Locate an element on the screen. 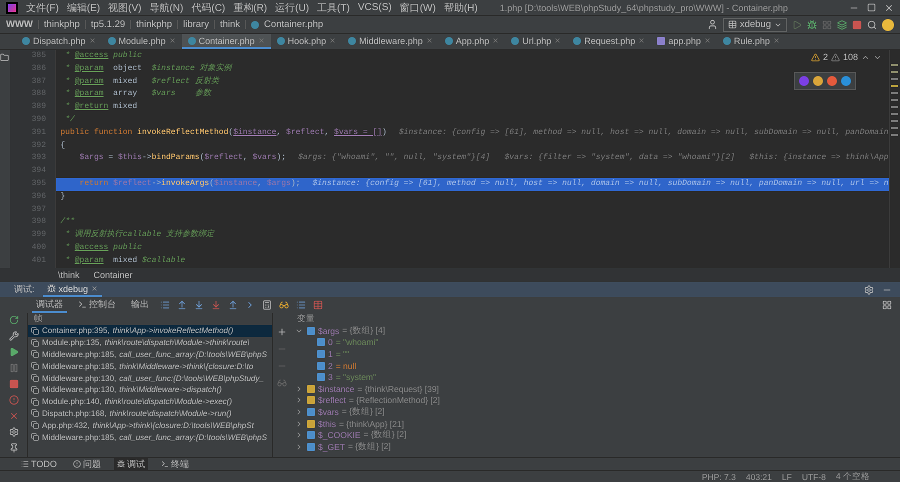 This screenshot has width=900, height=482. step-out-icon is located at coordinates (233, 305).